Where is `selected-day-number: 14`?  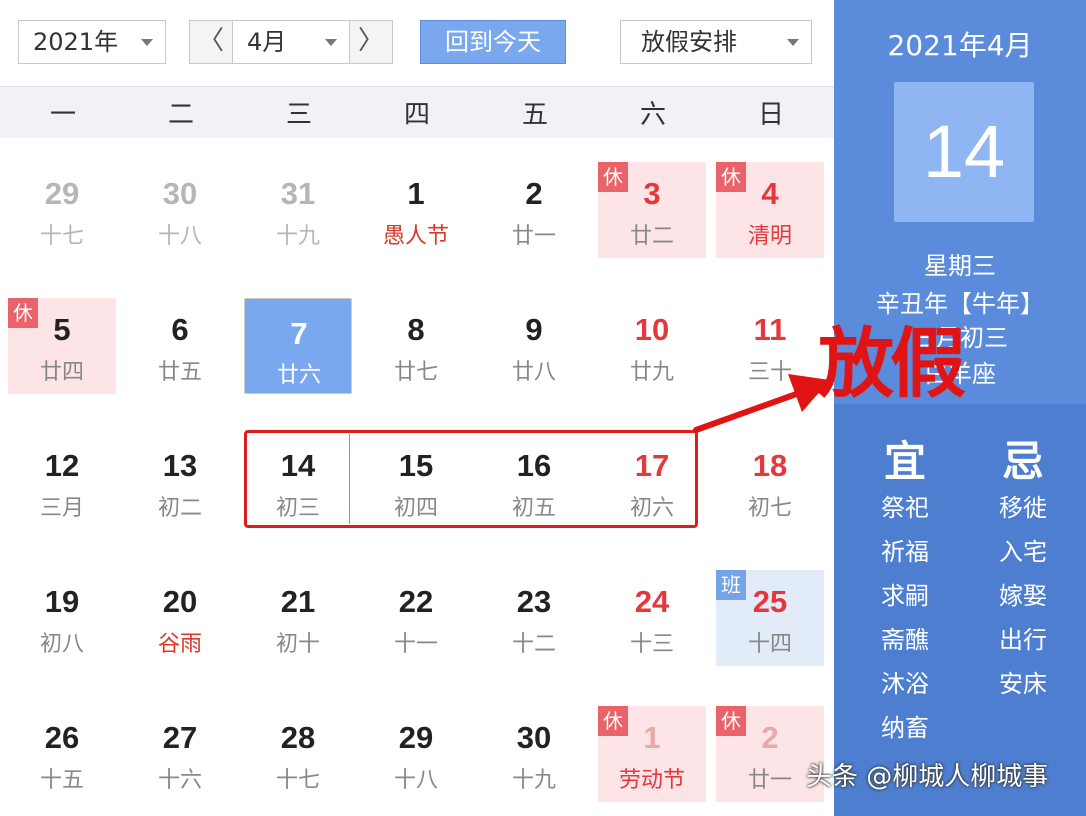
selected-day-number: 14 is located at coordinates (964, 152).